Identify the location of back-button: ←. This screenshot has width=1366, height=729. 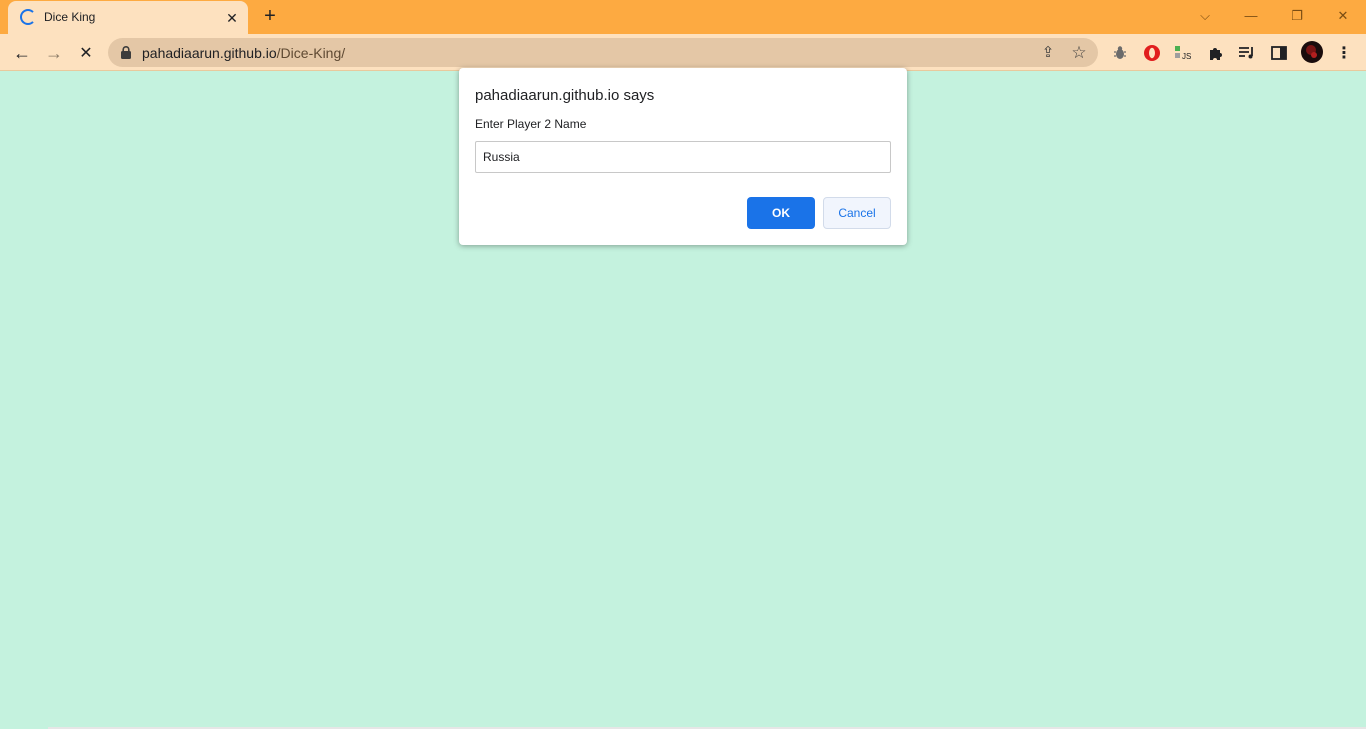
(22, 53).